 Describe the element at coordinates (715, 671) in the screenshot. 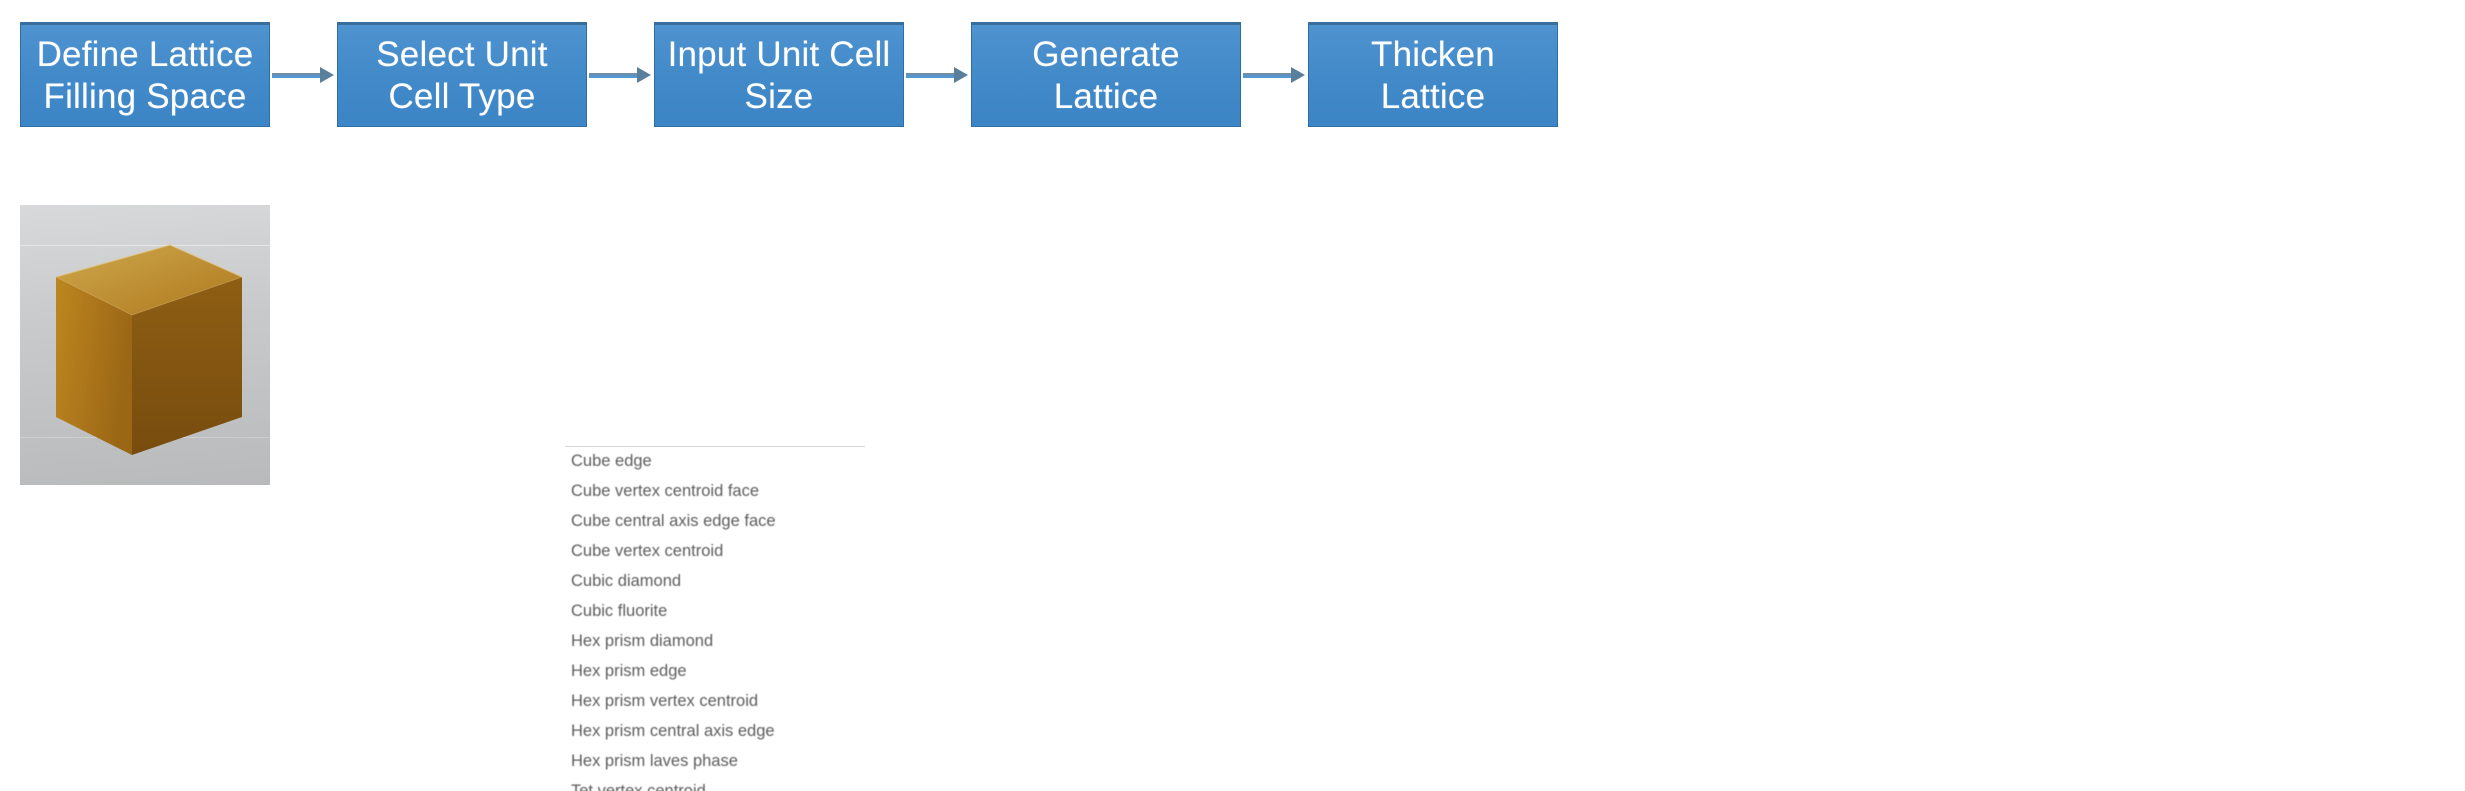

I see `list-item: Hex prism edge` at that location.